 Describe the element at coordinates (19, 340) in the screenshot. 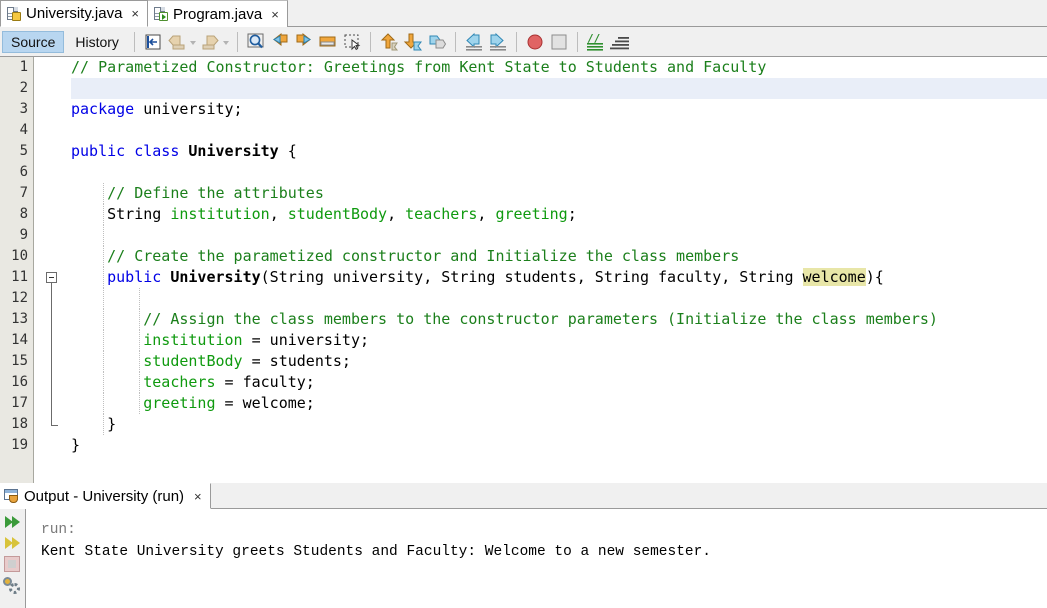

I see `line-number: 14` at that location.